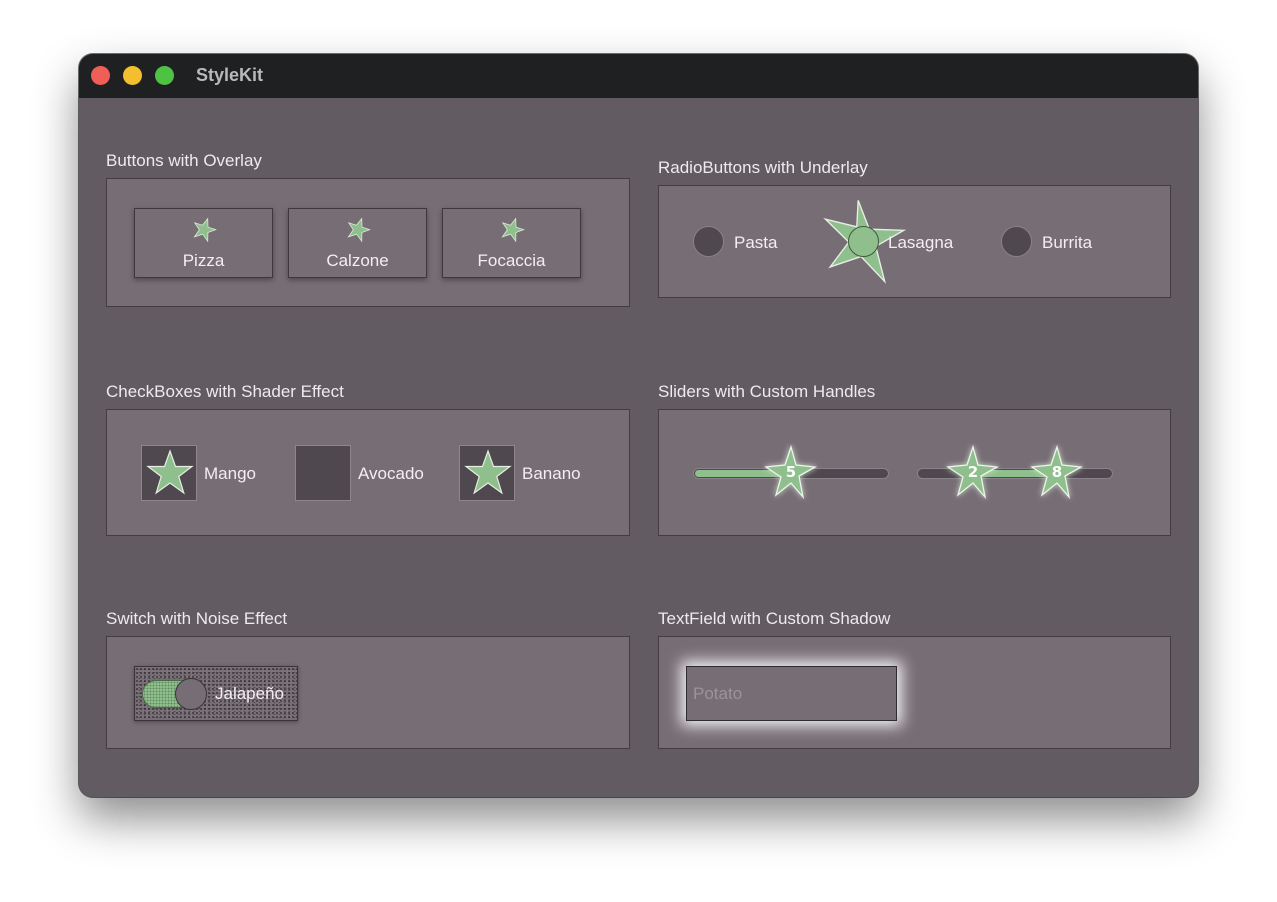 This screenshot has width=1277, height=902. I want to click on title-bar: StyleKit, so click(638, 76).